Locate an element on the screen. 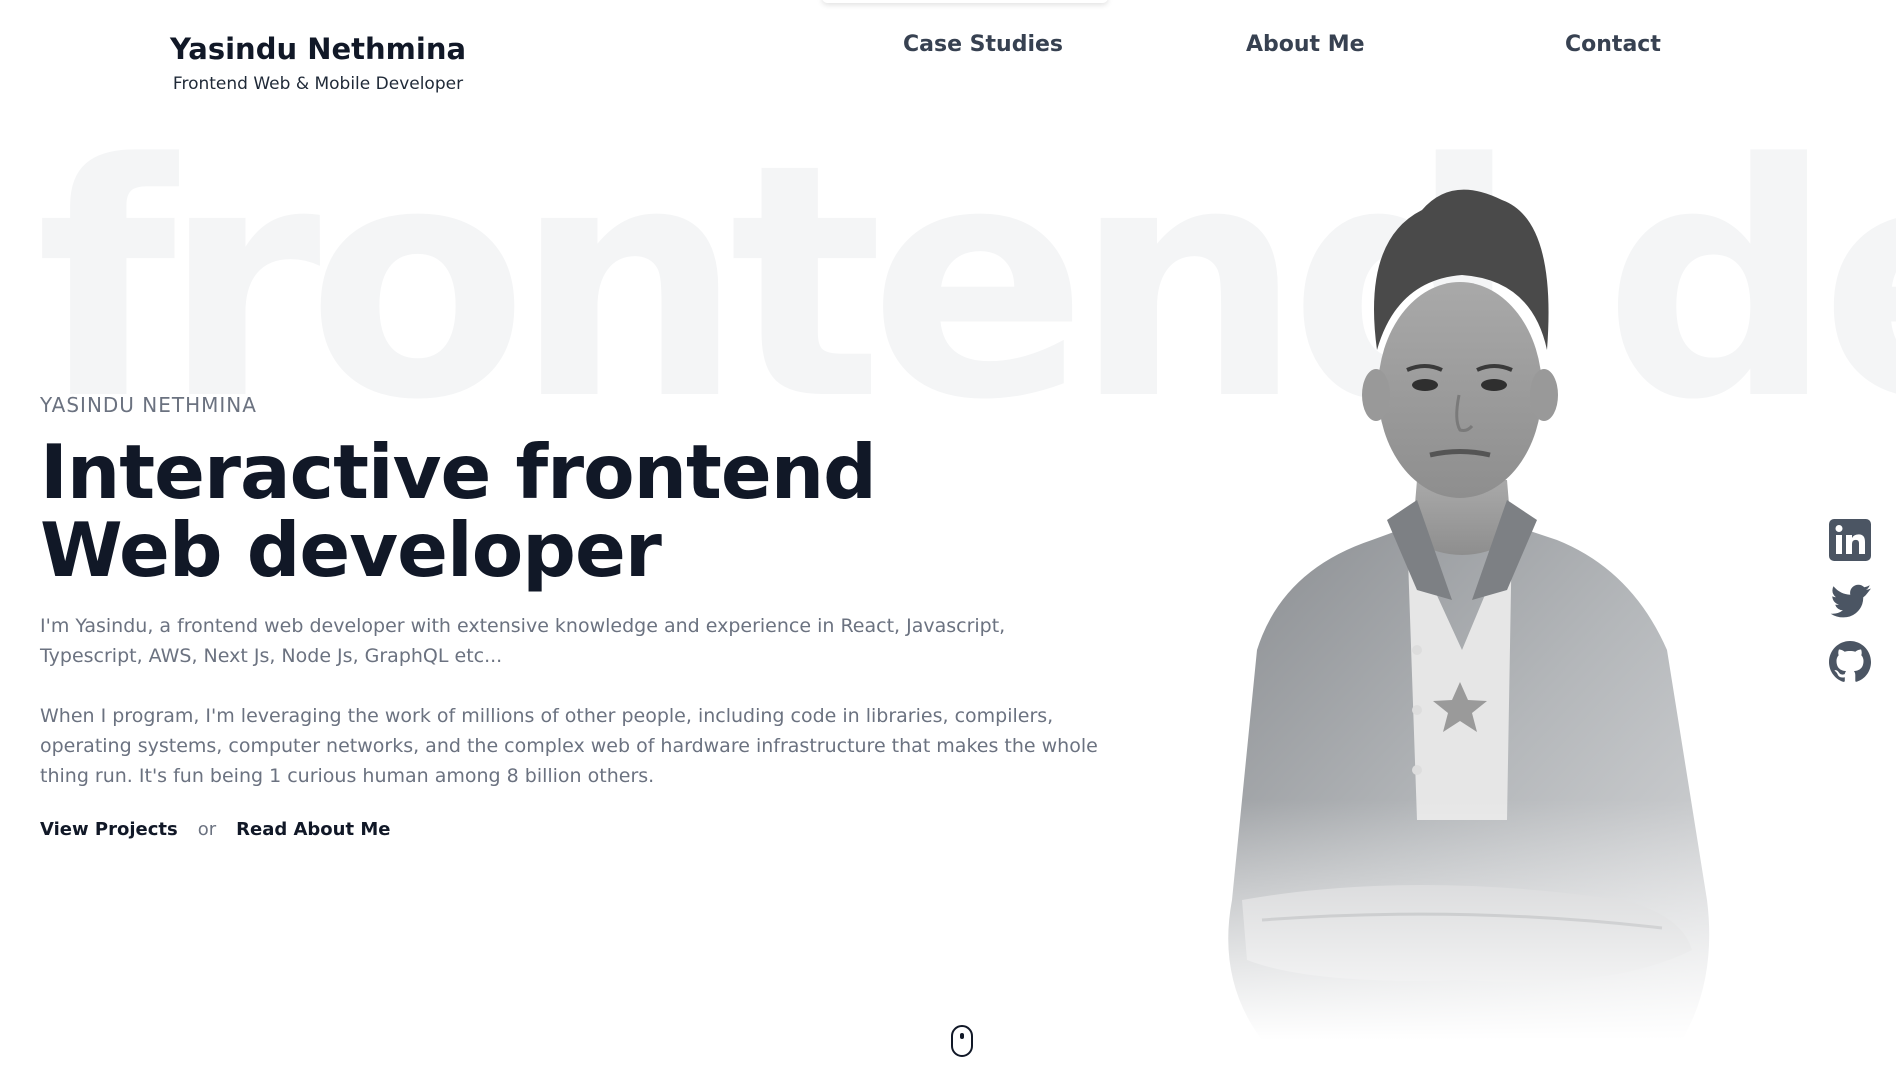  main-nav: Case Studies About Me Contact is located at coordinates (948, 49).